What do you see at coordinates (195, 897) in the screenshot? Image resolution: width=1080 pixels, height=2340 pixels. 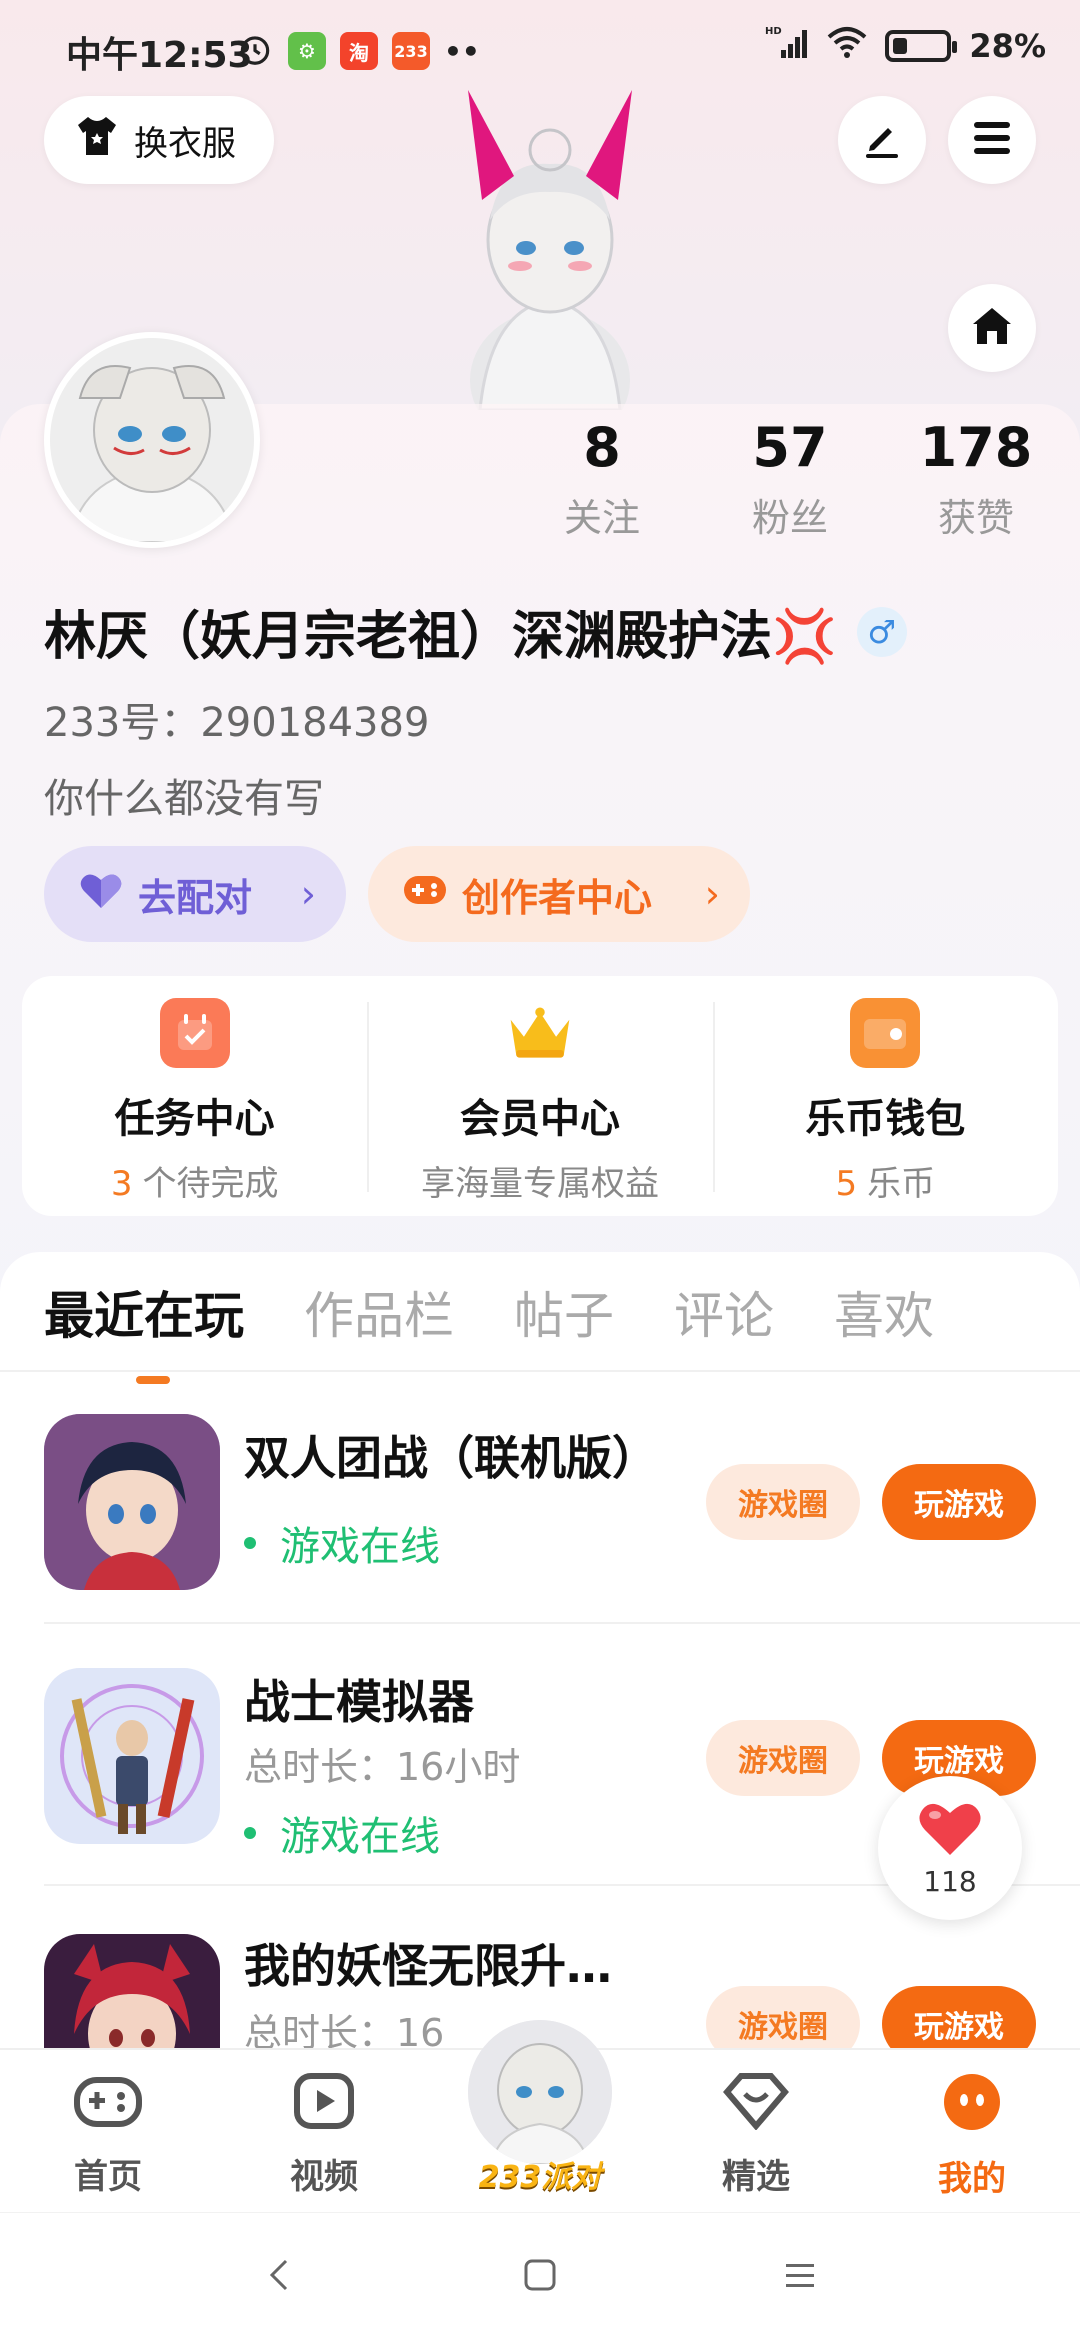 I see `match-label: 去配对` at bounding box center [195, 897].